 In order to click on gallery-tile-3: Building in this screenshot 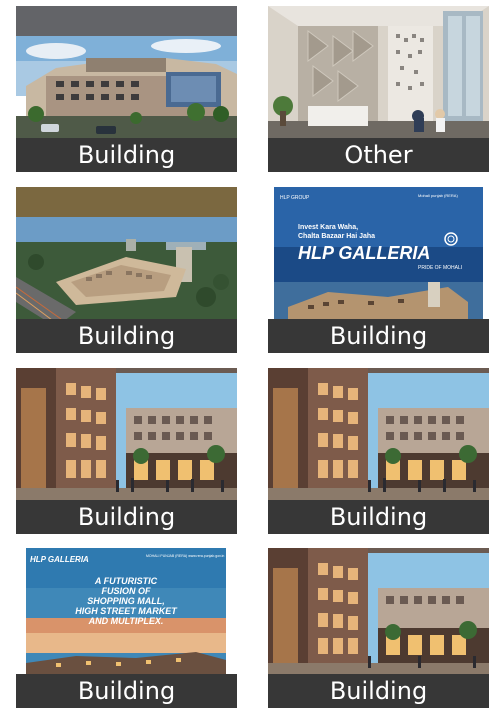, I will do `click(126, 270)`.